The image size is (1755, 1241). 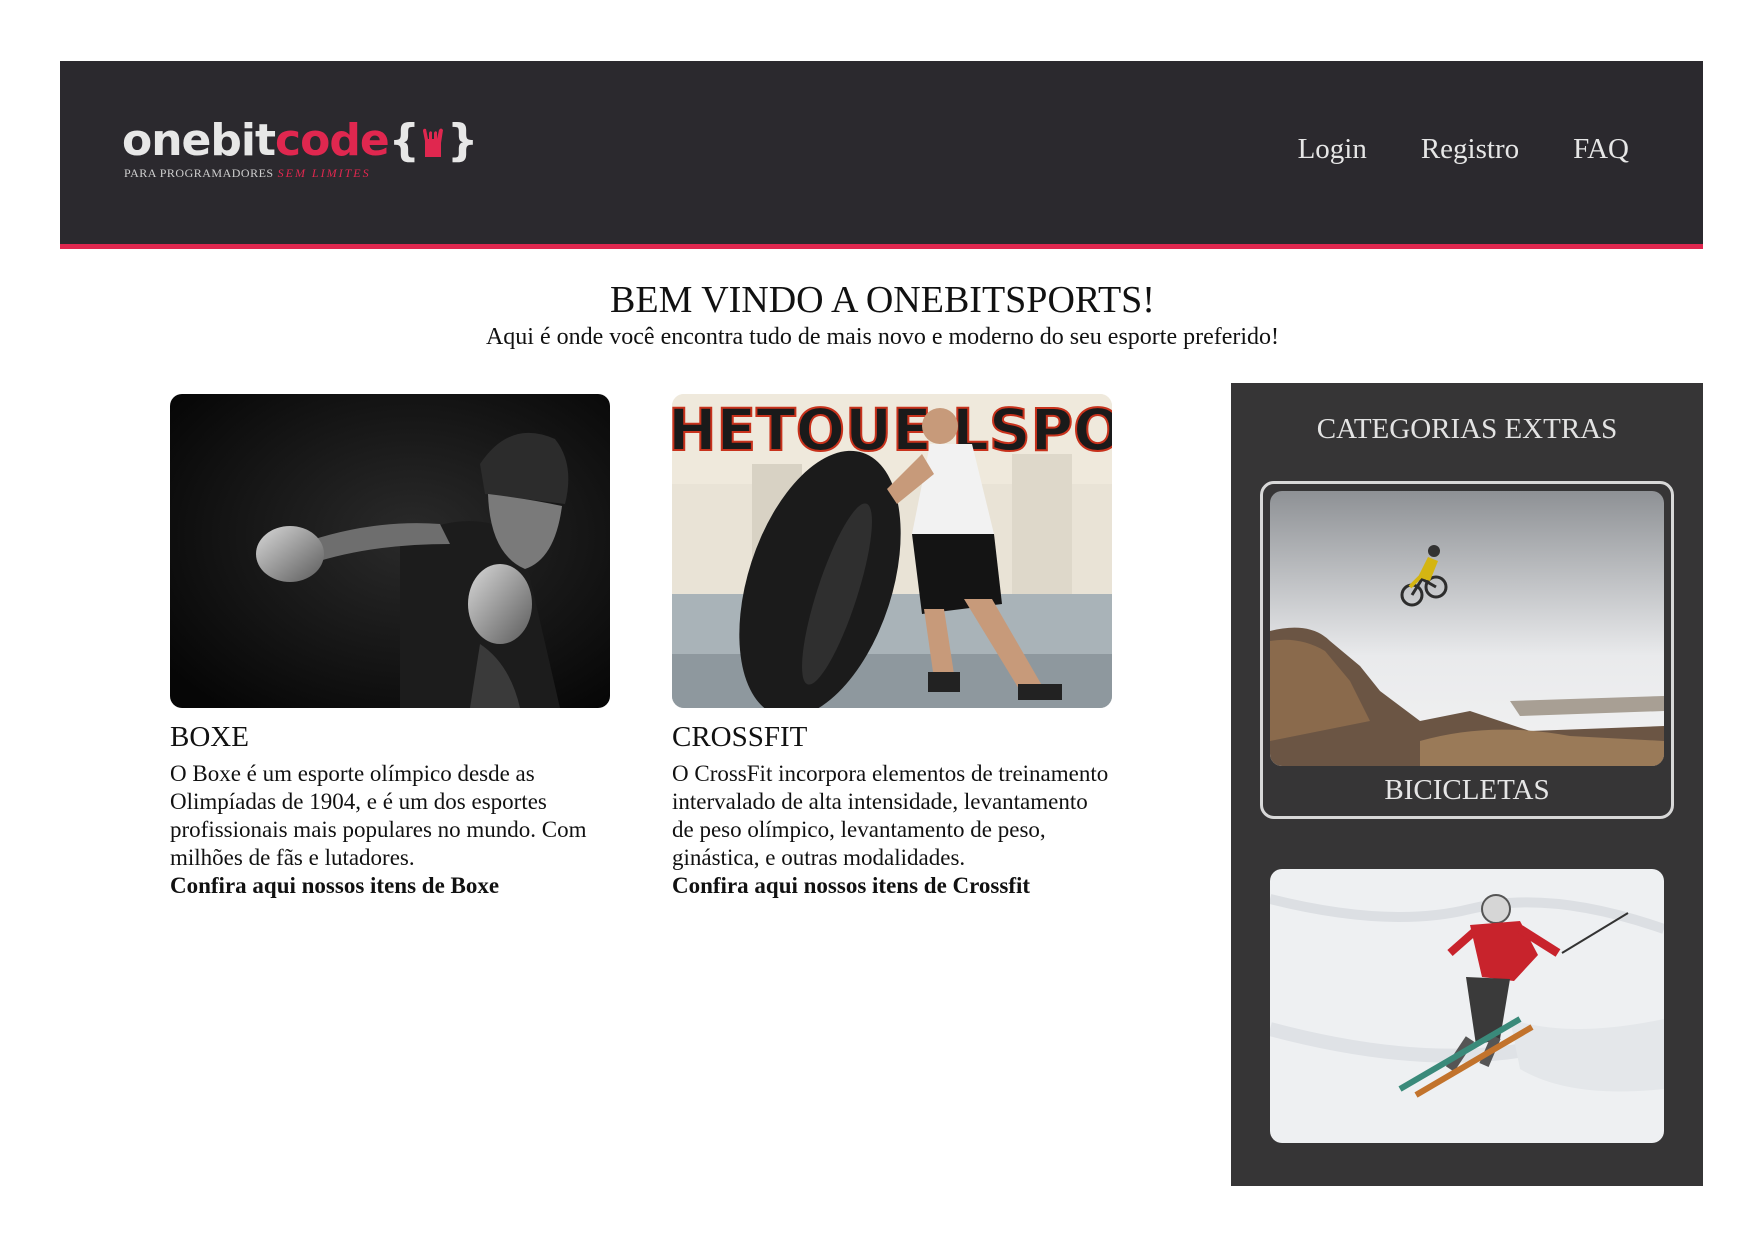 I want to click on category-card-bicicletas: BICICLETAS, so click(x=1467, y=650).